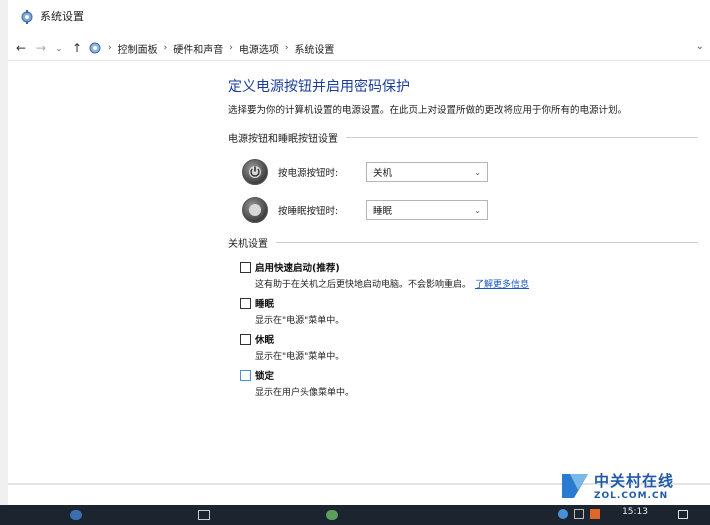  I want to click on power-button-label: 按电源按钮时:, so click(308, 173).